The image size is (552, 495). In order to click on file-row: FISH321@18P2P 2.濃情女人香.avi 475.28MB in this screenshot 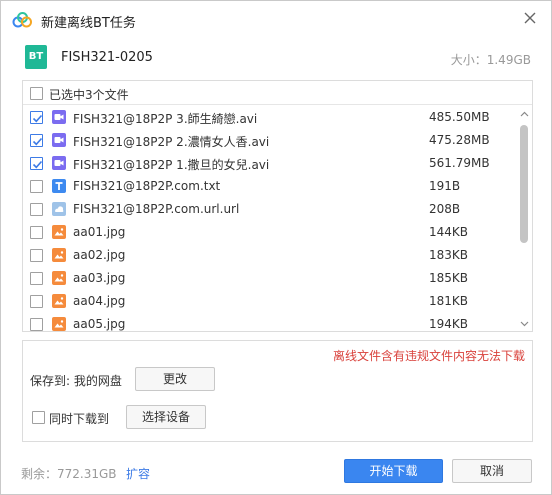, I will do `click(270, 140)`.